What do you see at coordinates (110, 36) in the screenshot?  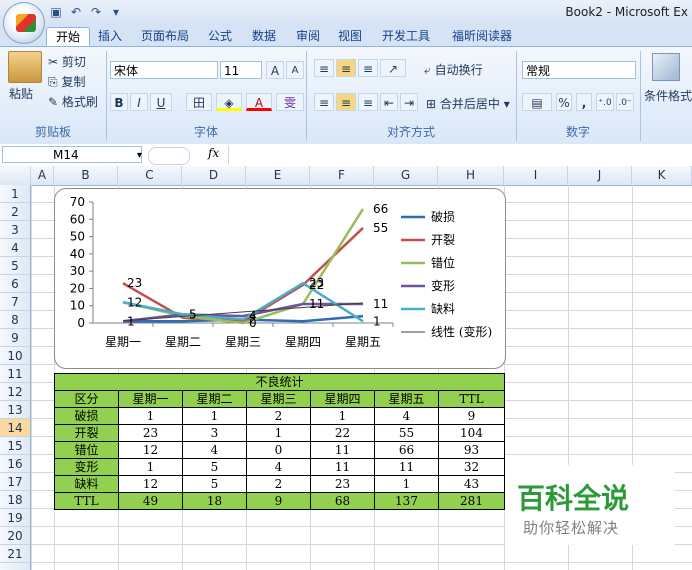 I see `tab-insert: 插入` at bounding box center [110, 36].